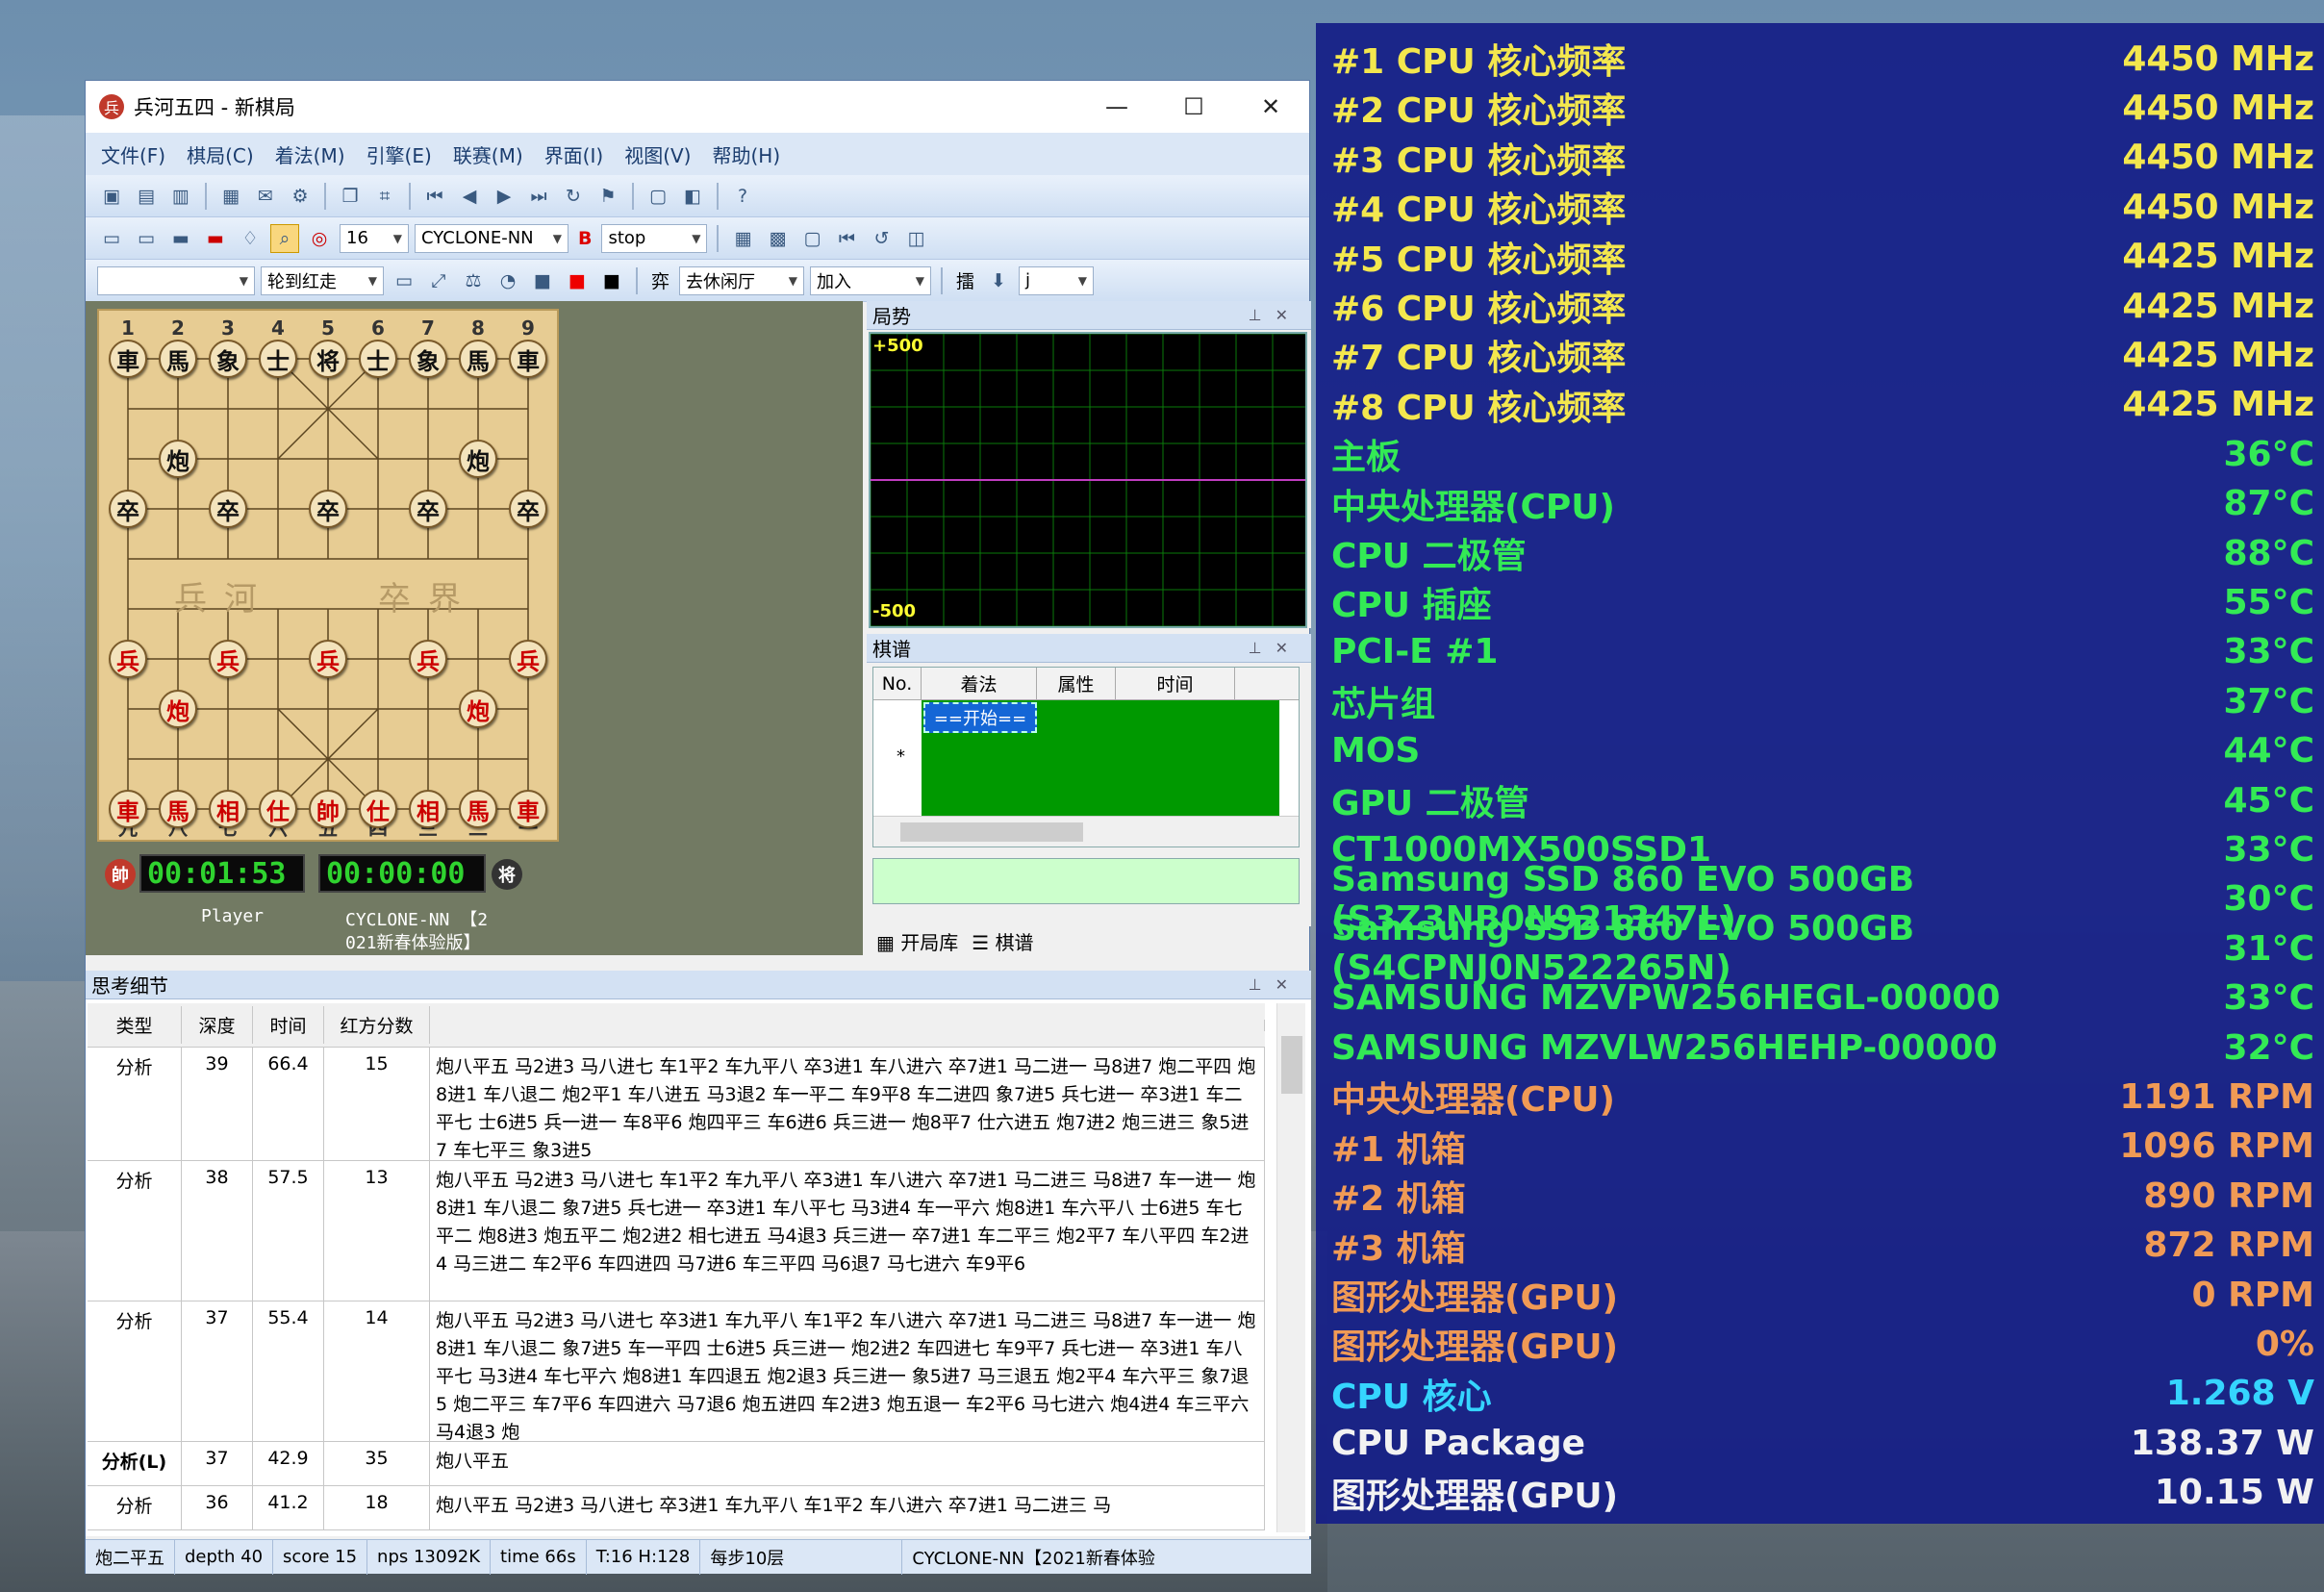 This screenshot has height=1592, width=2324. What do you see at coordinates (310, 154) in the screenshot?
I see `menu-moves: 着法(M)` at bounding box center [310, 154].